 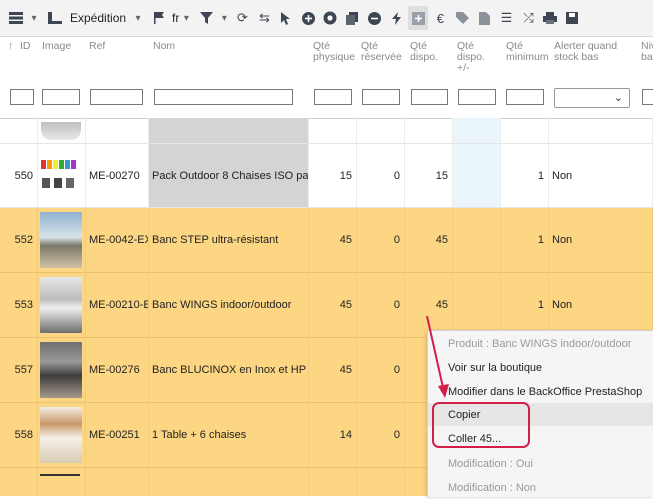 I want to click on list-ordered-icon: ☰, so click(x=506, y=18).